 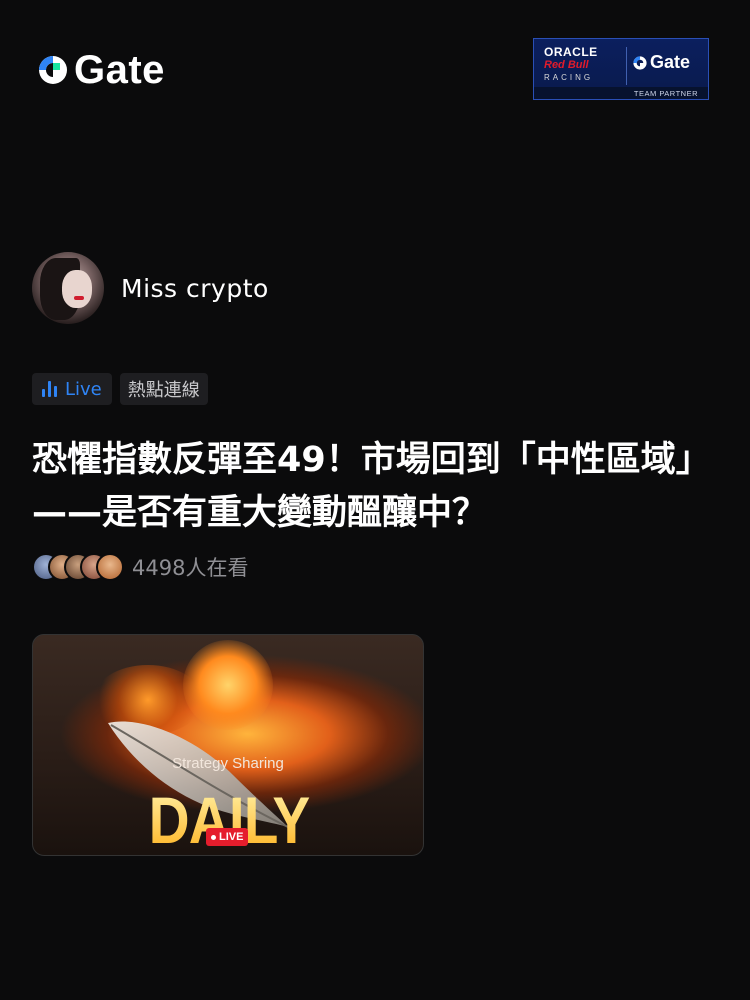 What do you see at coordinates (377, 487) in the screenshot?
I see `post-title: 恐懼指數反彈至49！市場回到「中性區域」——是否有重大變動醞釀中？` at bounding box center [377, 487].